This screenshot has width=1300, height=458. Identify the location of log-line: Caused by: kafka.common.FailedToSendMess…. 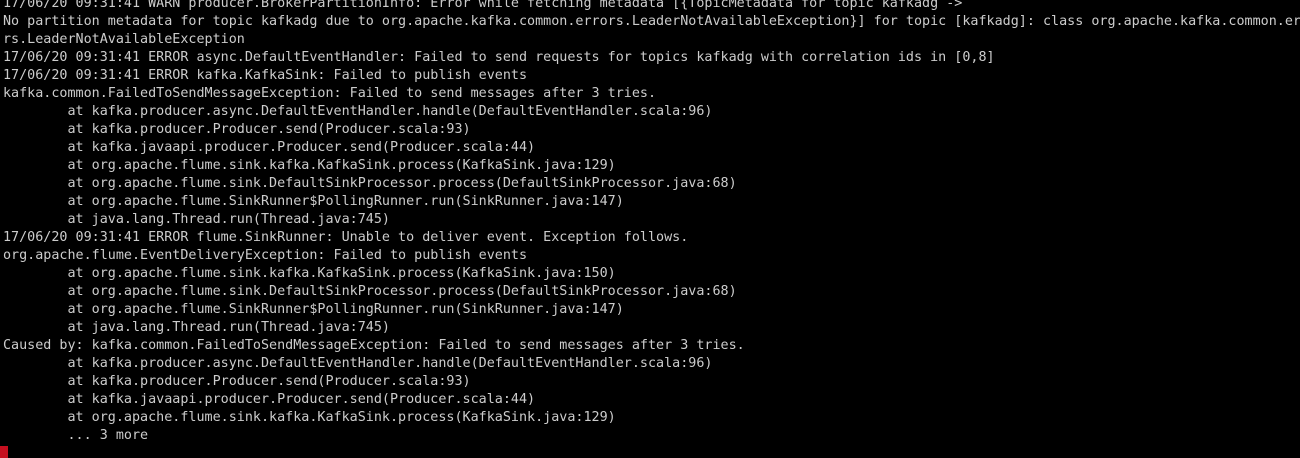
(374, 345).